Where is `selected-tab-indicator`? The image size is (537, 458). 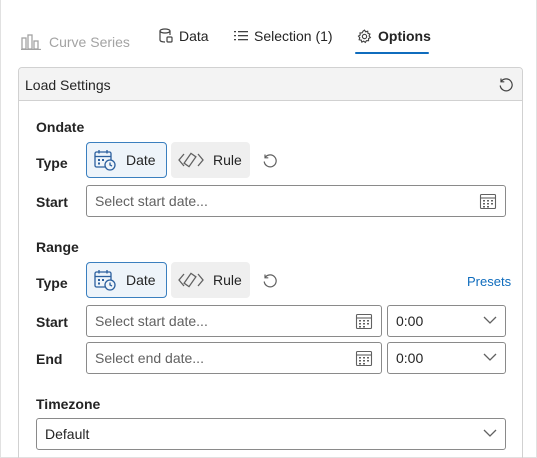
selected-tab-indicator is located at coordinates (392, 53).